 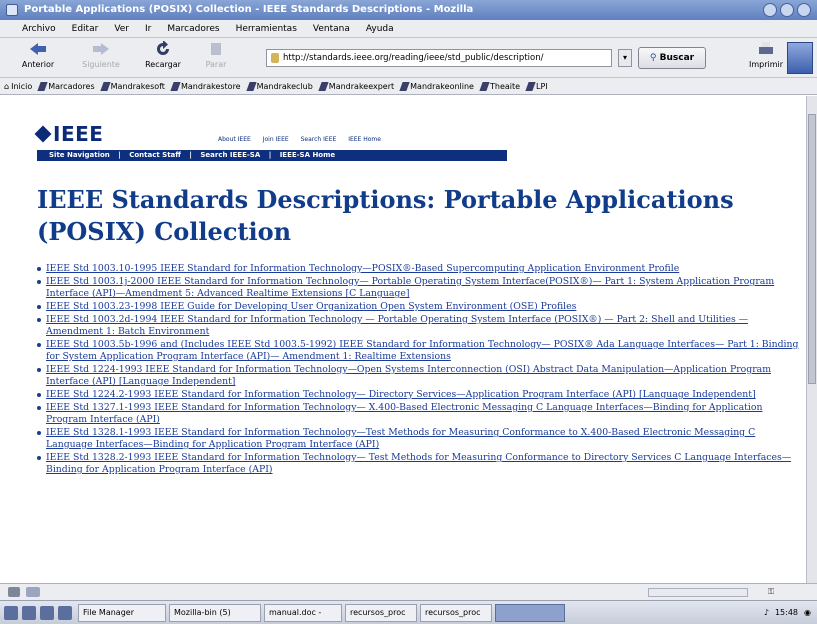 I want to click on speaker-icon: ♪, so click(x=766, y=612).